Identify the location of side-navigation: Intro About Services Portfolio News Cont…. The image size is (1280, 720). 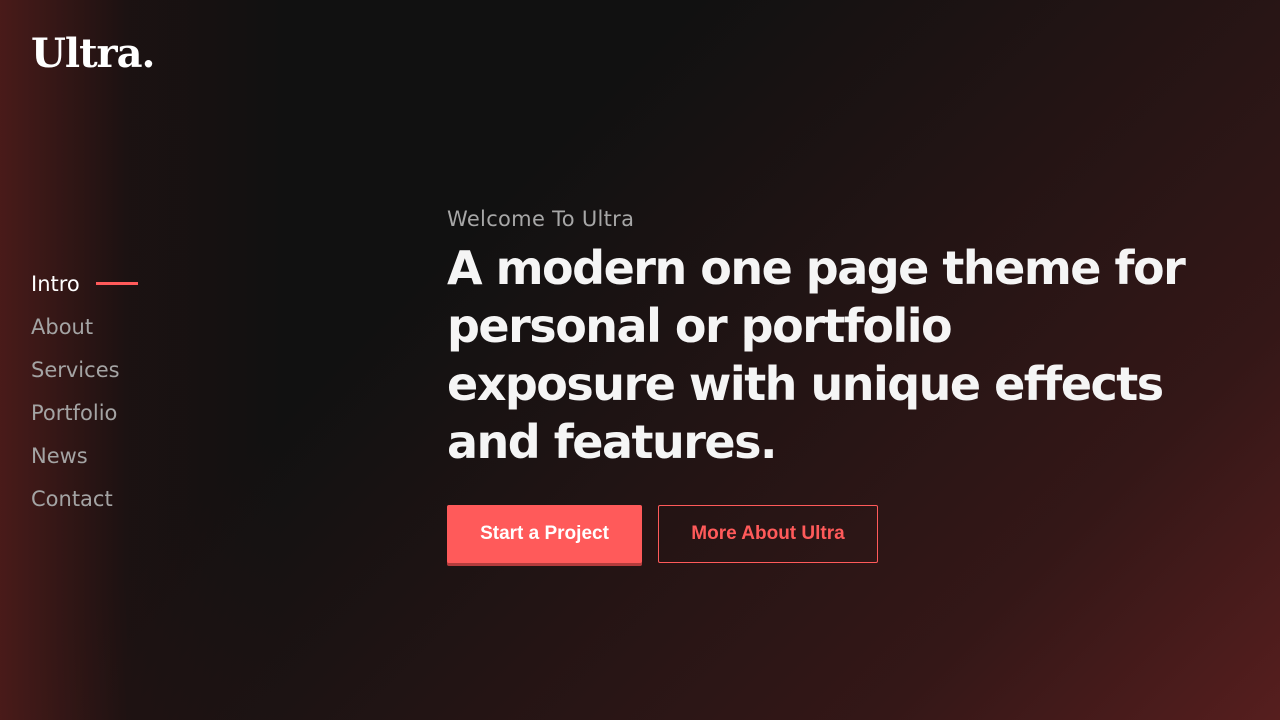
(84, 391).